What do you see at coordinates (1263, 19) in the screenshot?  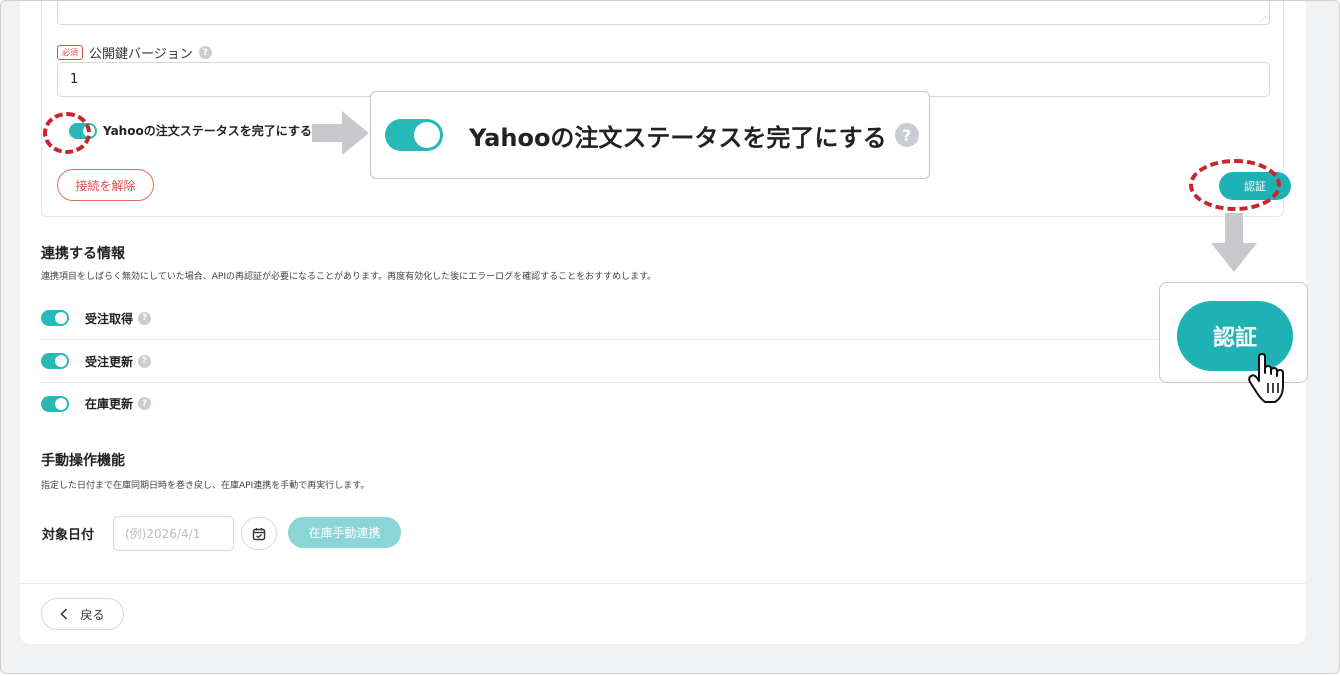 I see `resize-handle-icon: ⋰` at bounding box center [1263, 19].